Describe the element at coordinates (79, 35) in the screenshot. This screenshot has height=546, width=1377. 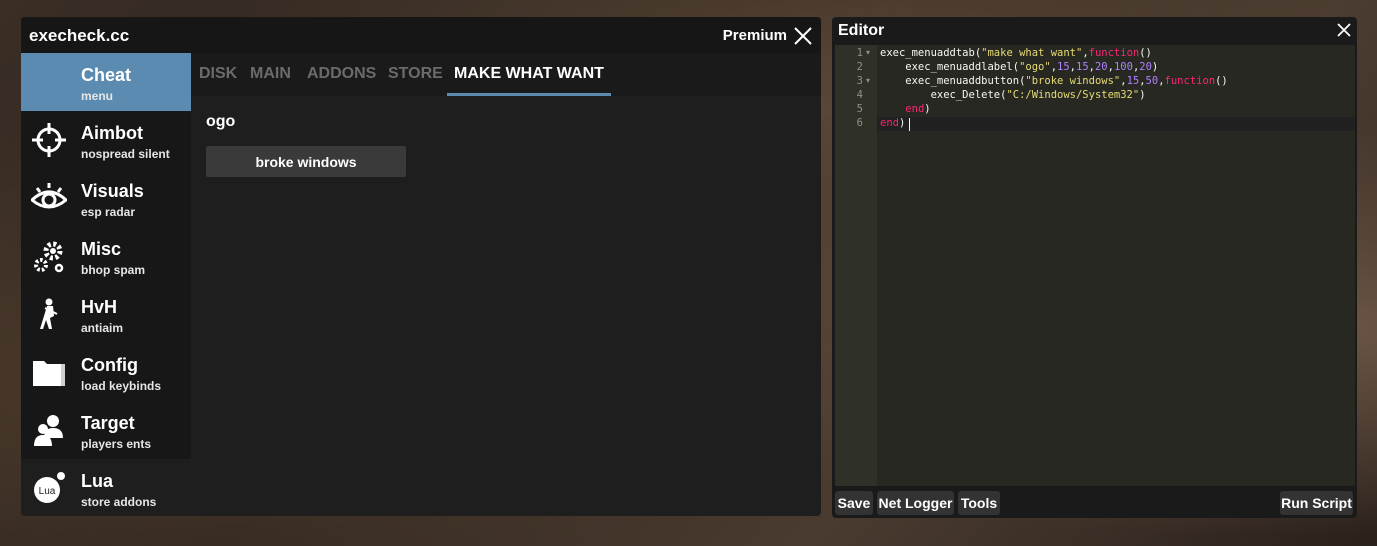
I see `app-title: execheck.cc` at that location.